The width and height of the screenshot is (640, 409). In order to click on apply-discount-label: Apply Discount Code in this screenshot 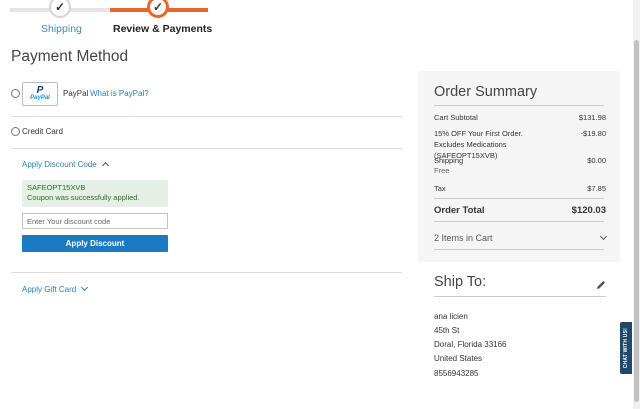, I will do `click(59, 164)`.